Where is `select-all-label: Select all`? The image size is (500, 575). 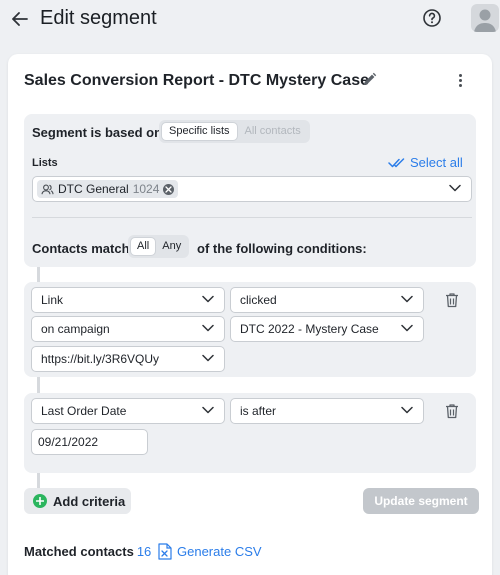
select-all-label: Select all is located at coordinates (436, 162).